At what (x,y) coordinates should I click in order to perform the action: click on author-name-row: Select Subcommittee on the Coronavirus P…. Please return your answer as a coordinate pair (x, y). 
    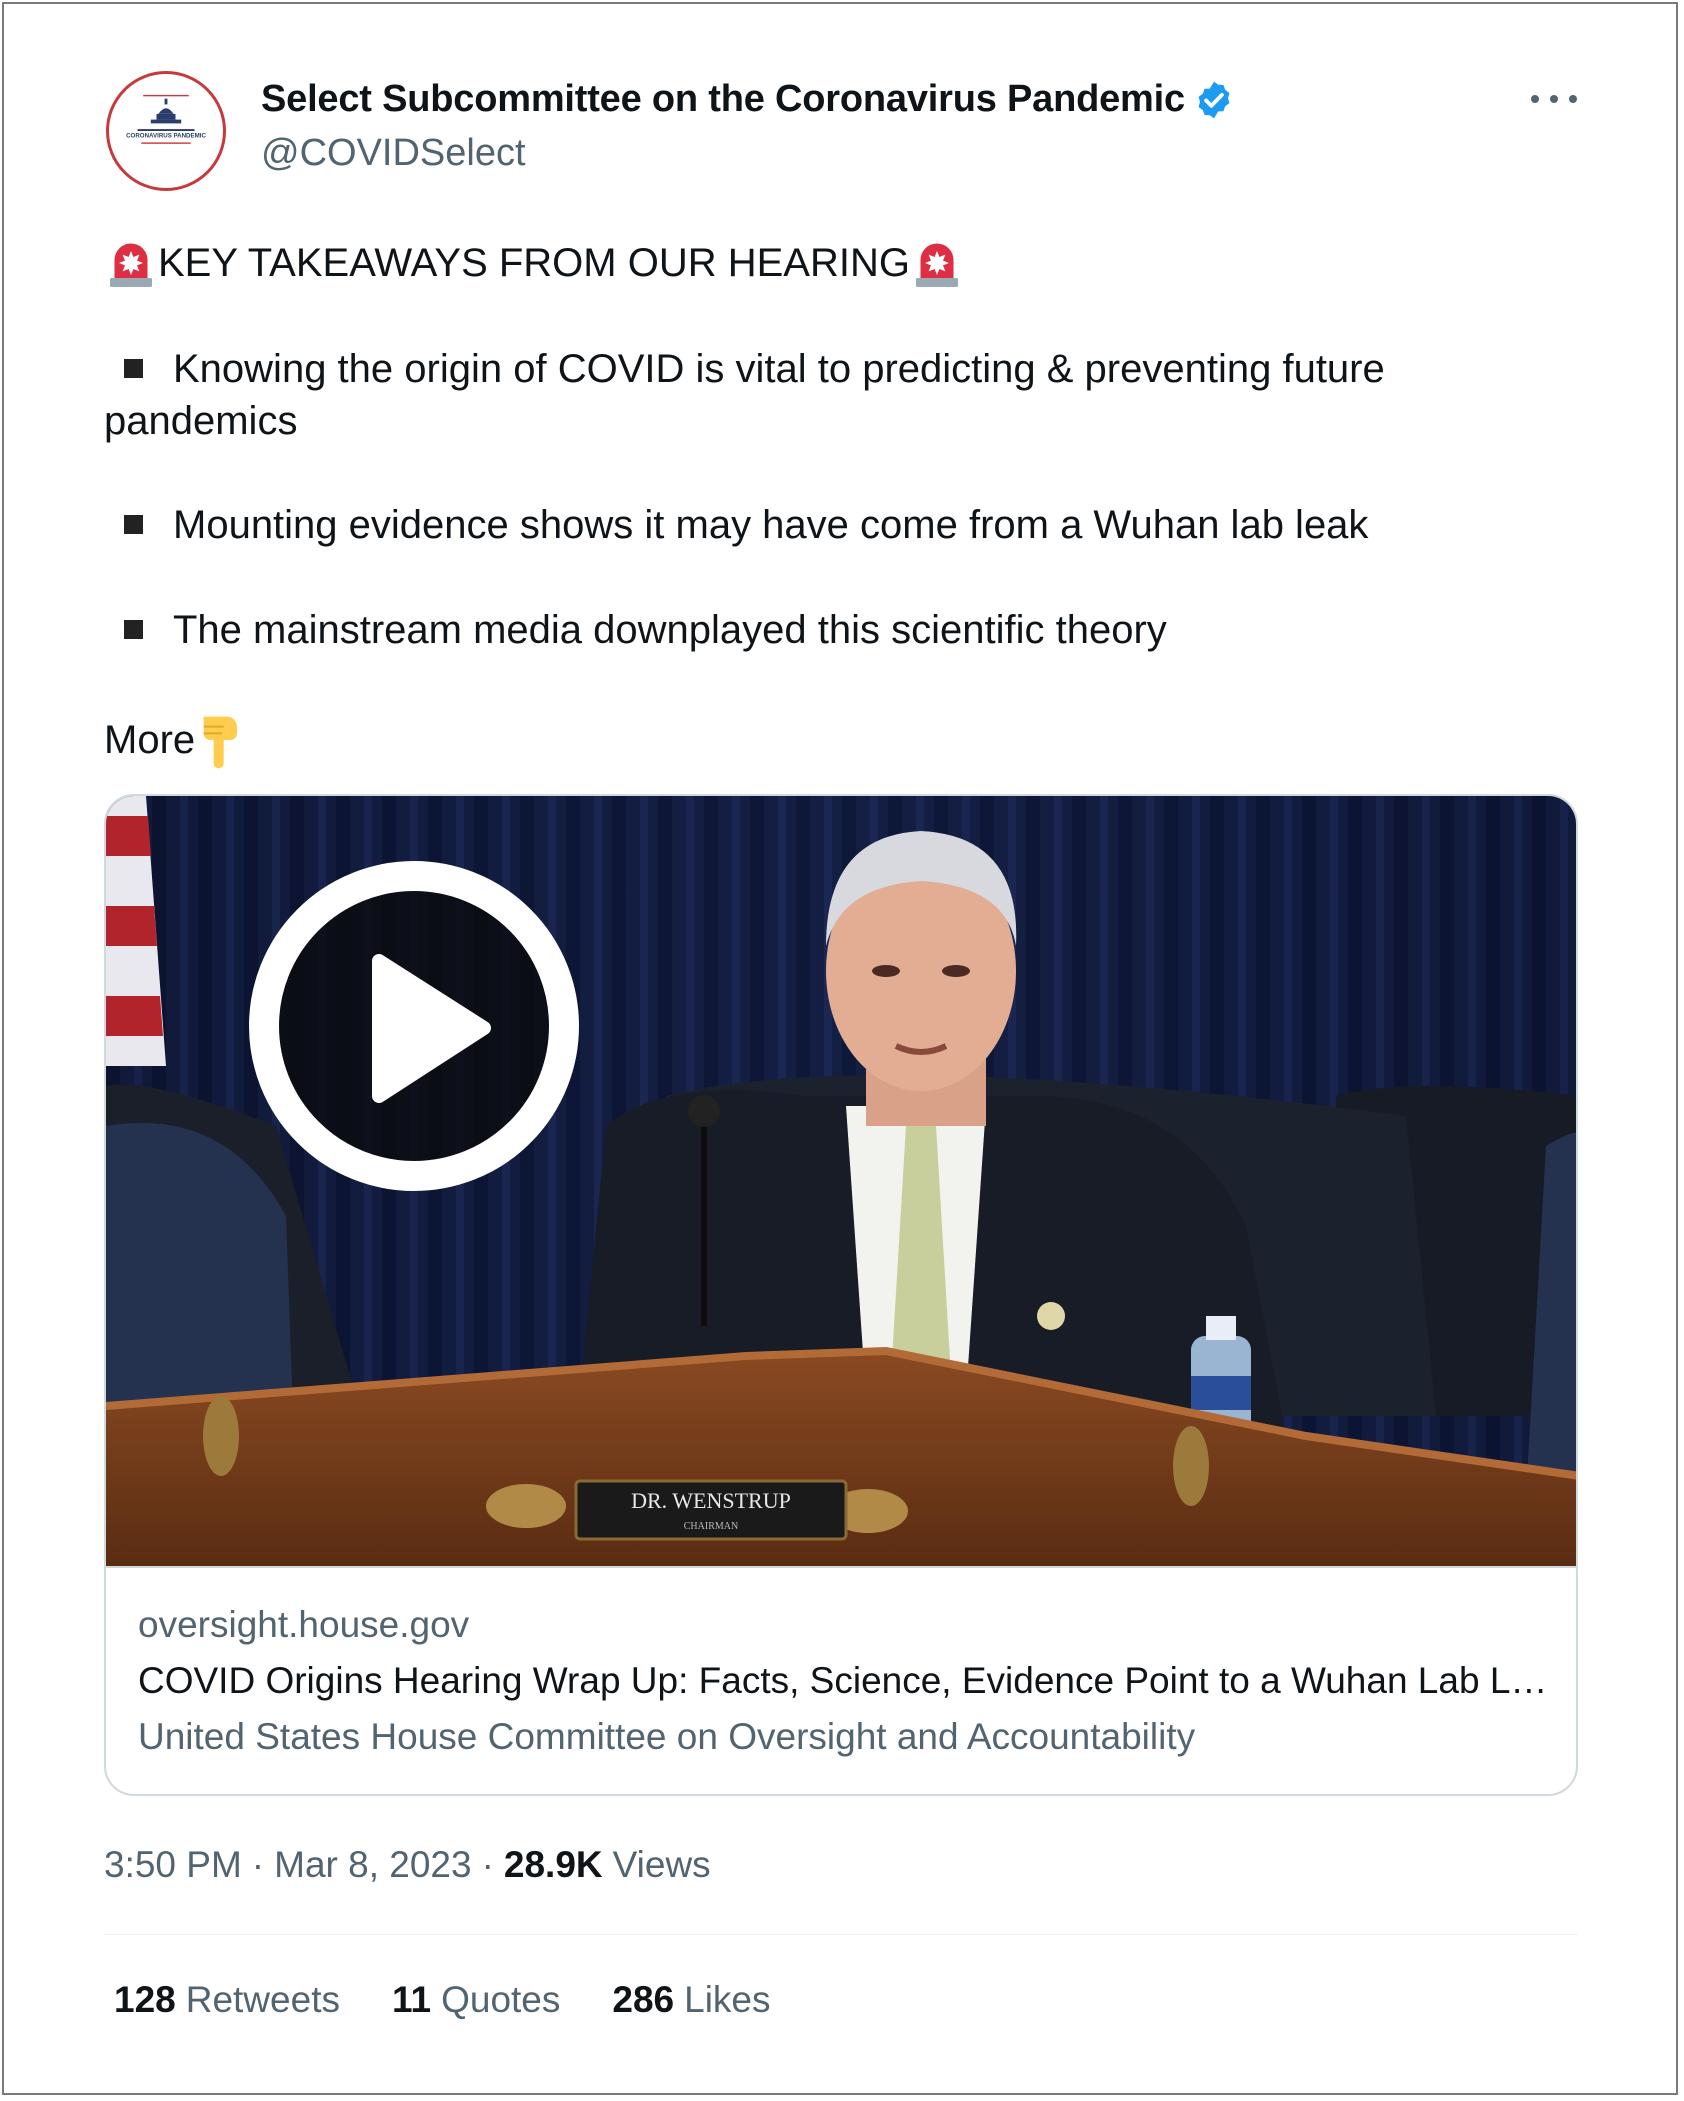
    Looking at the image, I should click on (748, 99).